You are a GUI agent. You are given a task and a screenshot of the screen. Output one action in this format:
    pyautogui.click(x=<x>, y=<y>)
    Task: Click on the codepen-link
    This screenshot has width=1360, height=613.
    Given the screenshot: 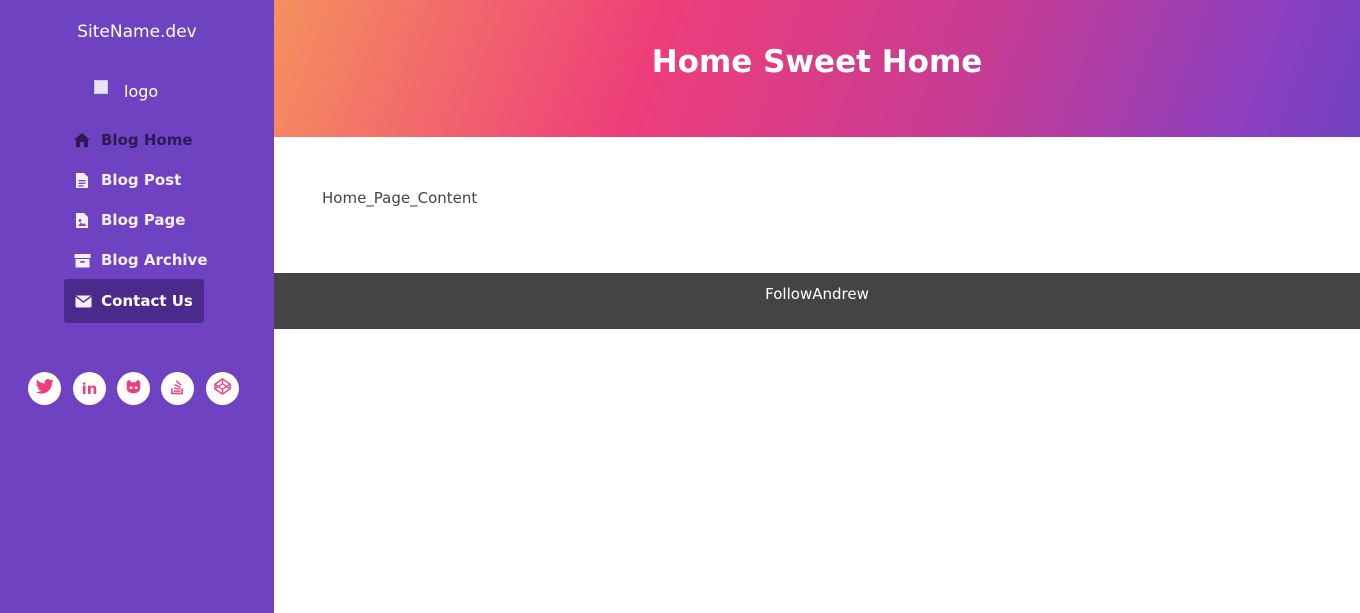 What is the action you would take?
    pyautogui.click(x=222, y=388)
    